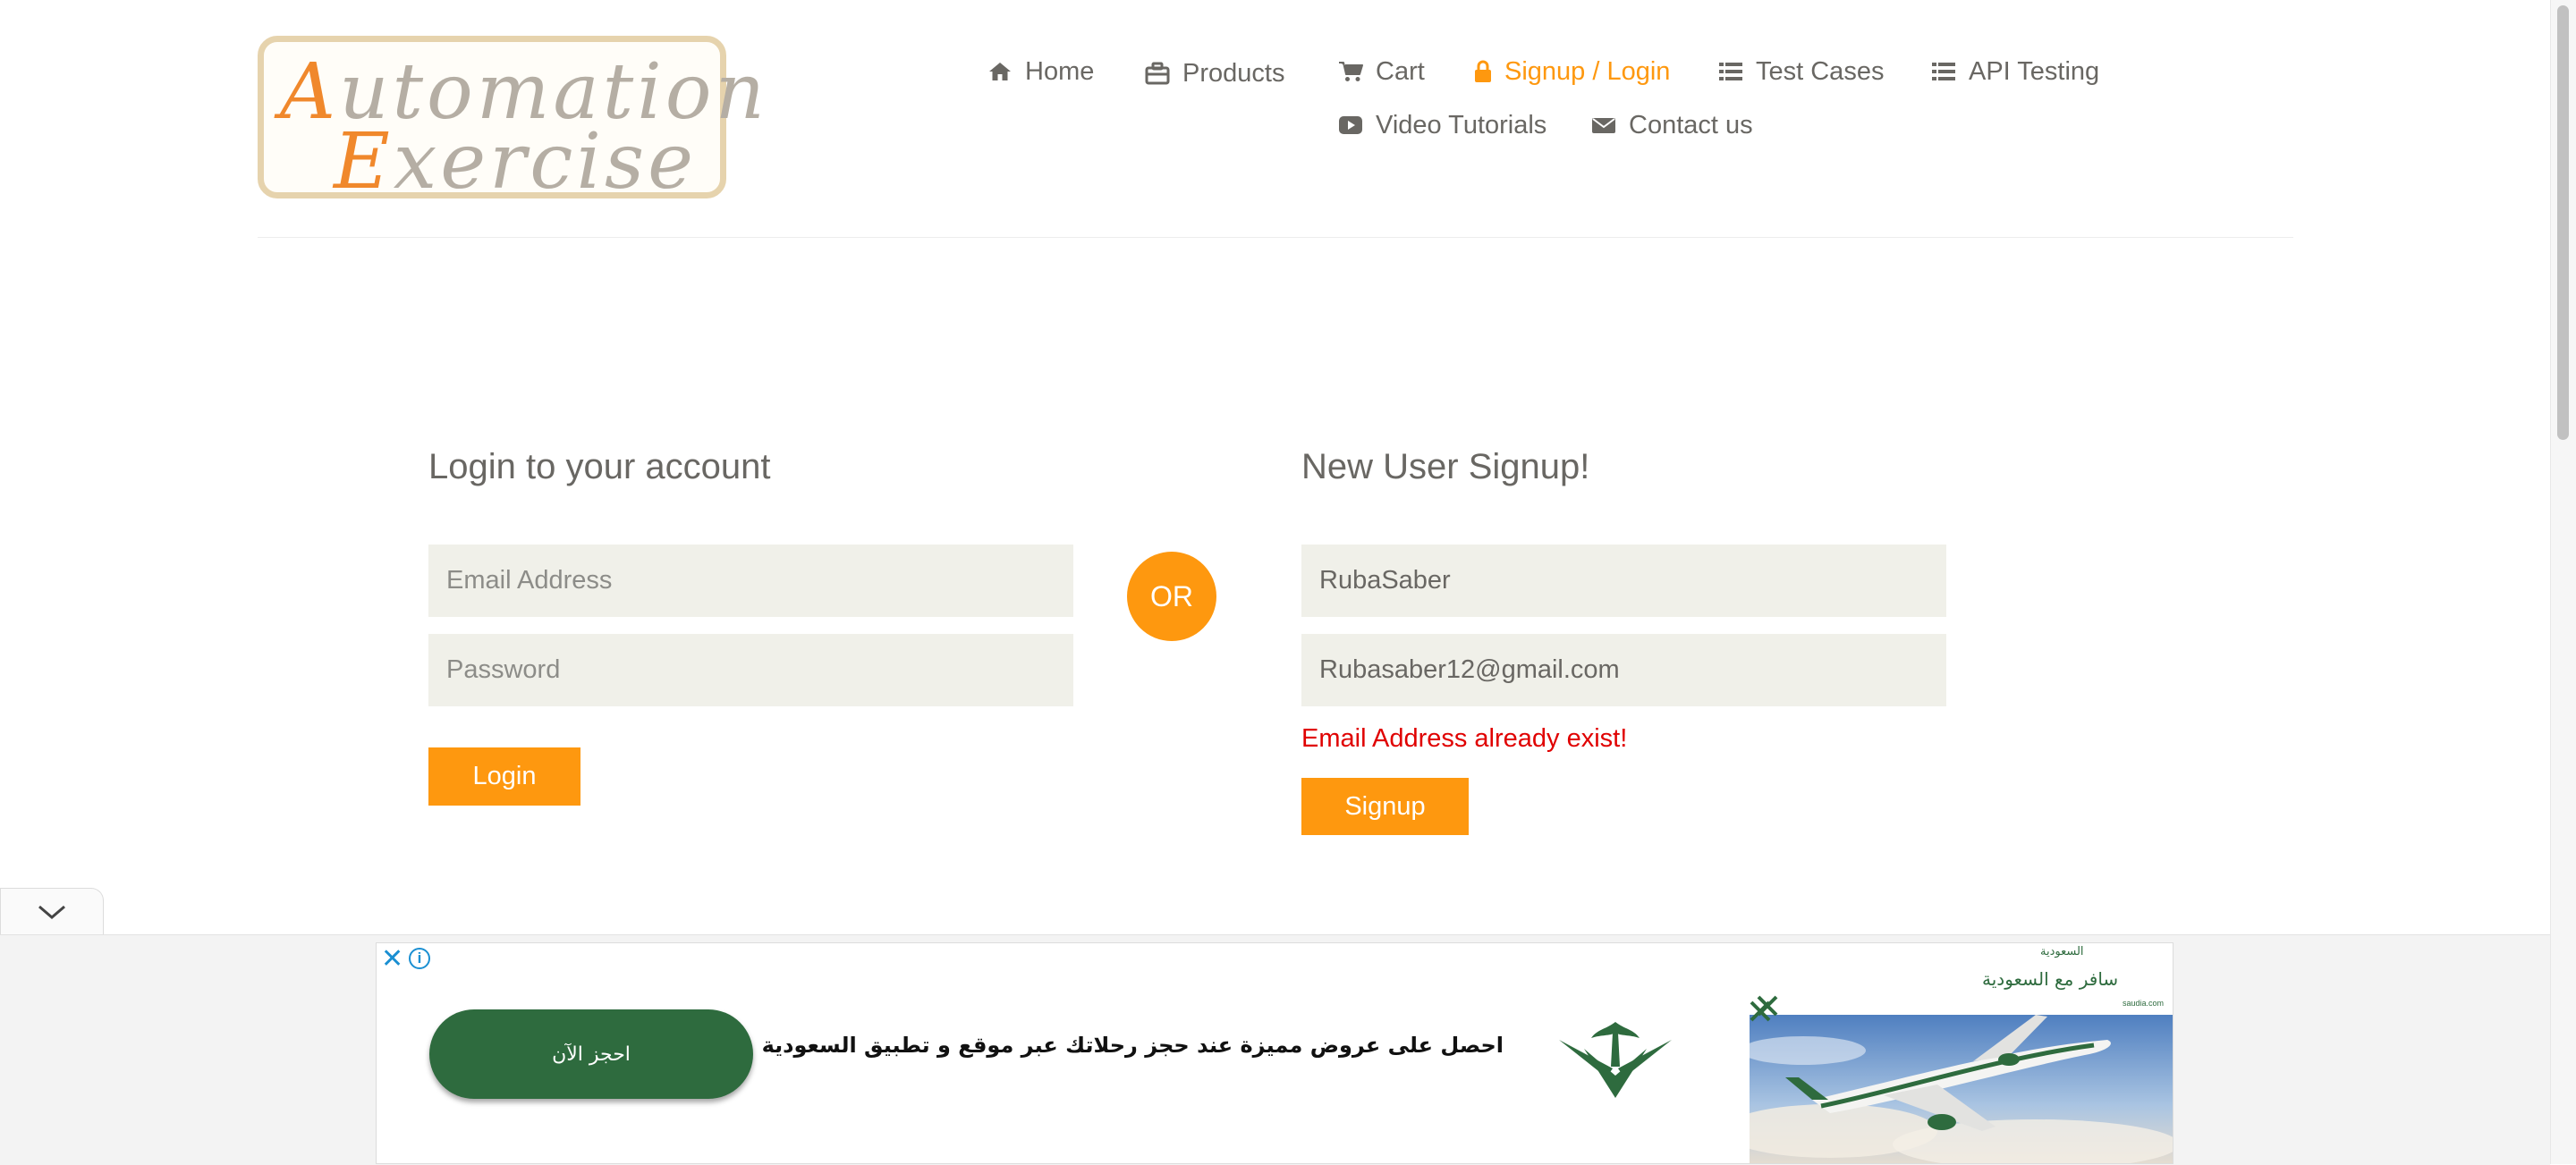 The width and height of the screenshot is (2576, 1165). I want to click on ad-info-icon: i, so click(419, 959).